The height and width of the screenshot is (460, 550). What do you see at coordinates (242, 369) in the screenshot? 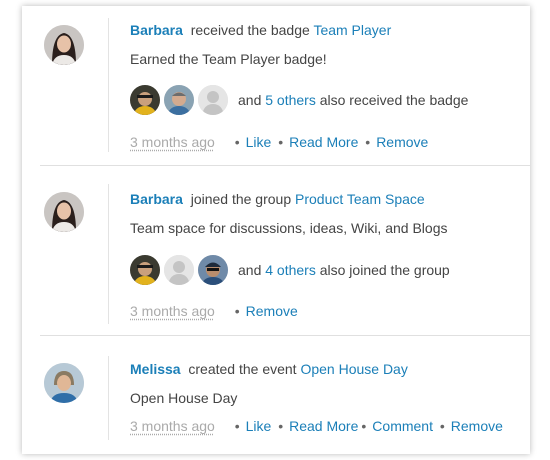
I see `action-text: created the event` at bounding box center [242, 369].